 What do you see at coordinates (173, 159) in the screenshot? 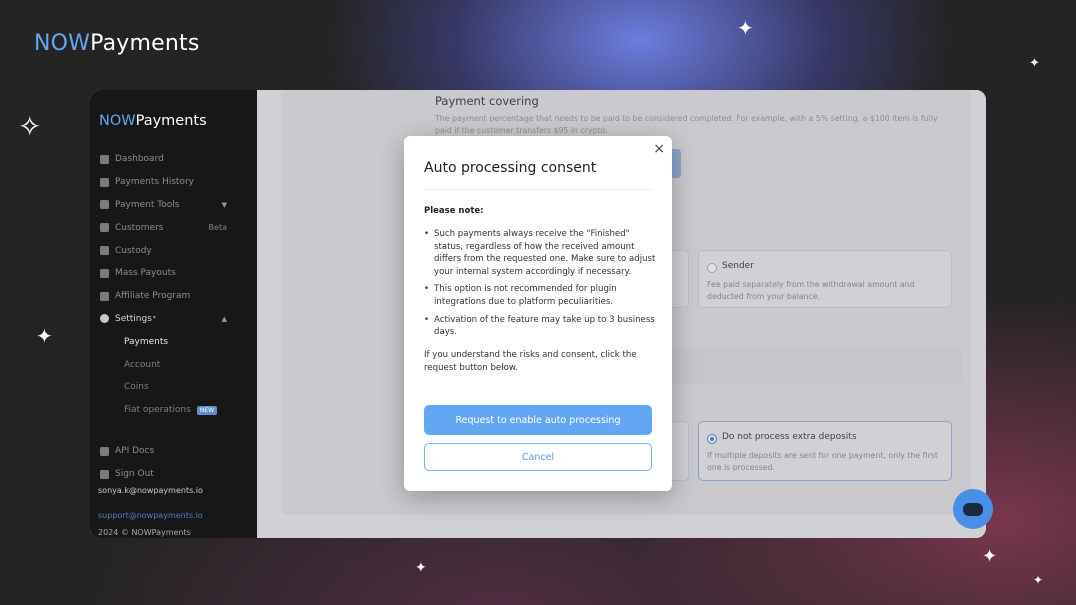
I see `sidebar-item-dashboard: Dashboard` at bounding box center [173, 159].